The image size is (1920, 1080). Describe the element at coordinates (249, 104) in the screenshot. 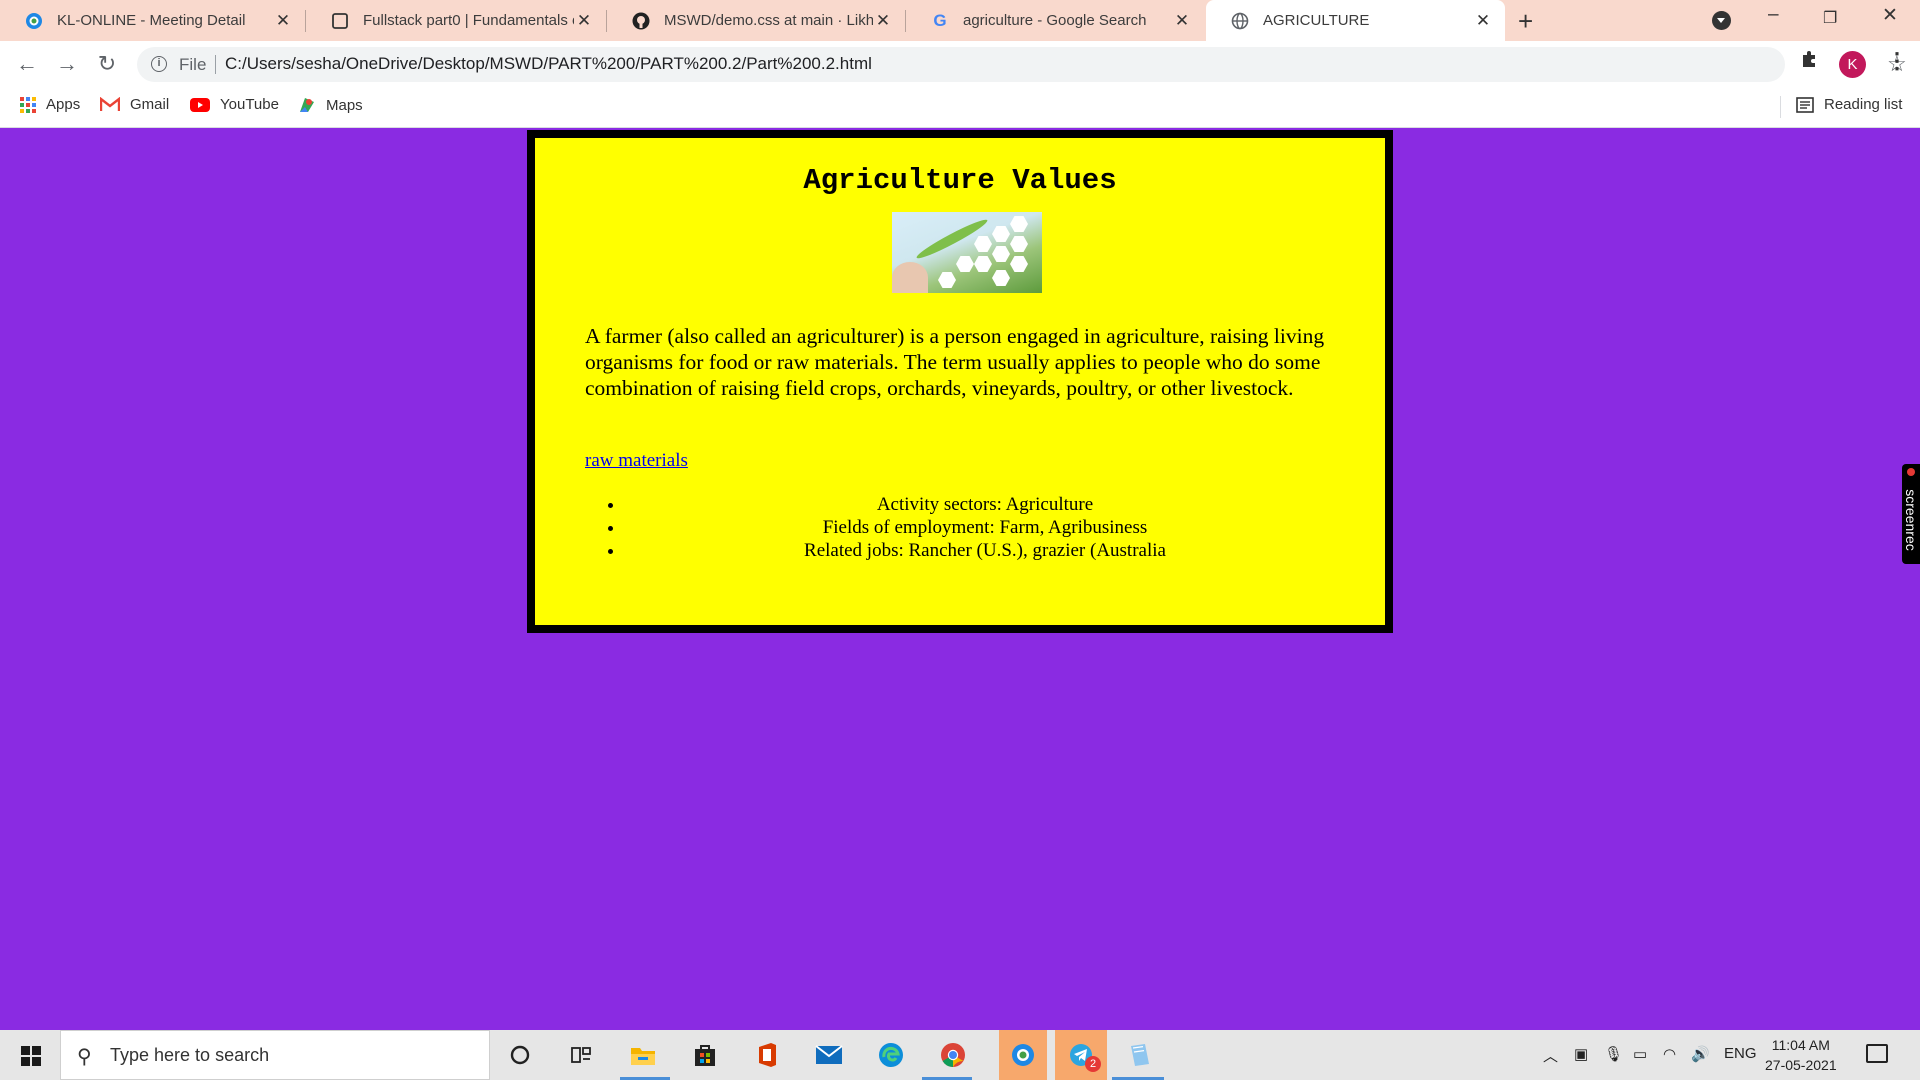

I see `bookmark-label: YouTube` at that location.